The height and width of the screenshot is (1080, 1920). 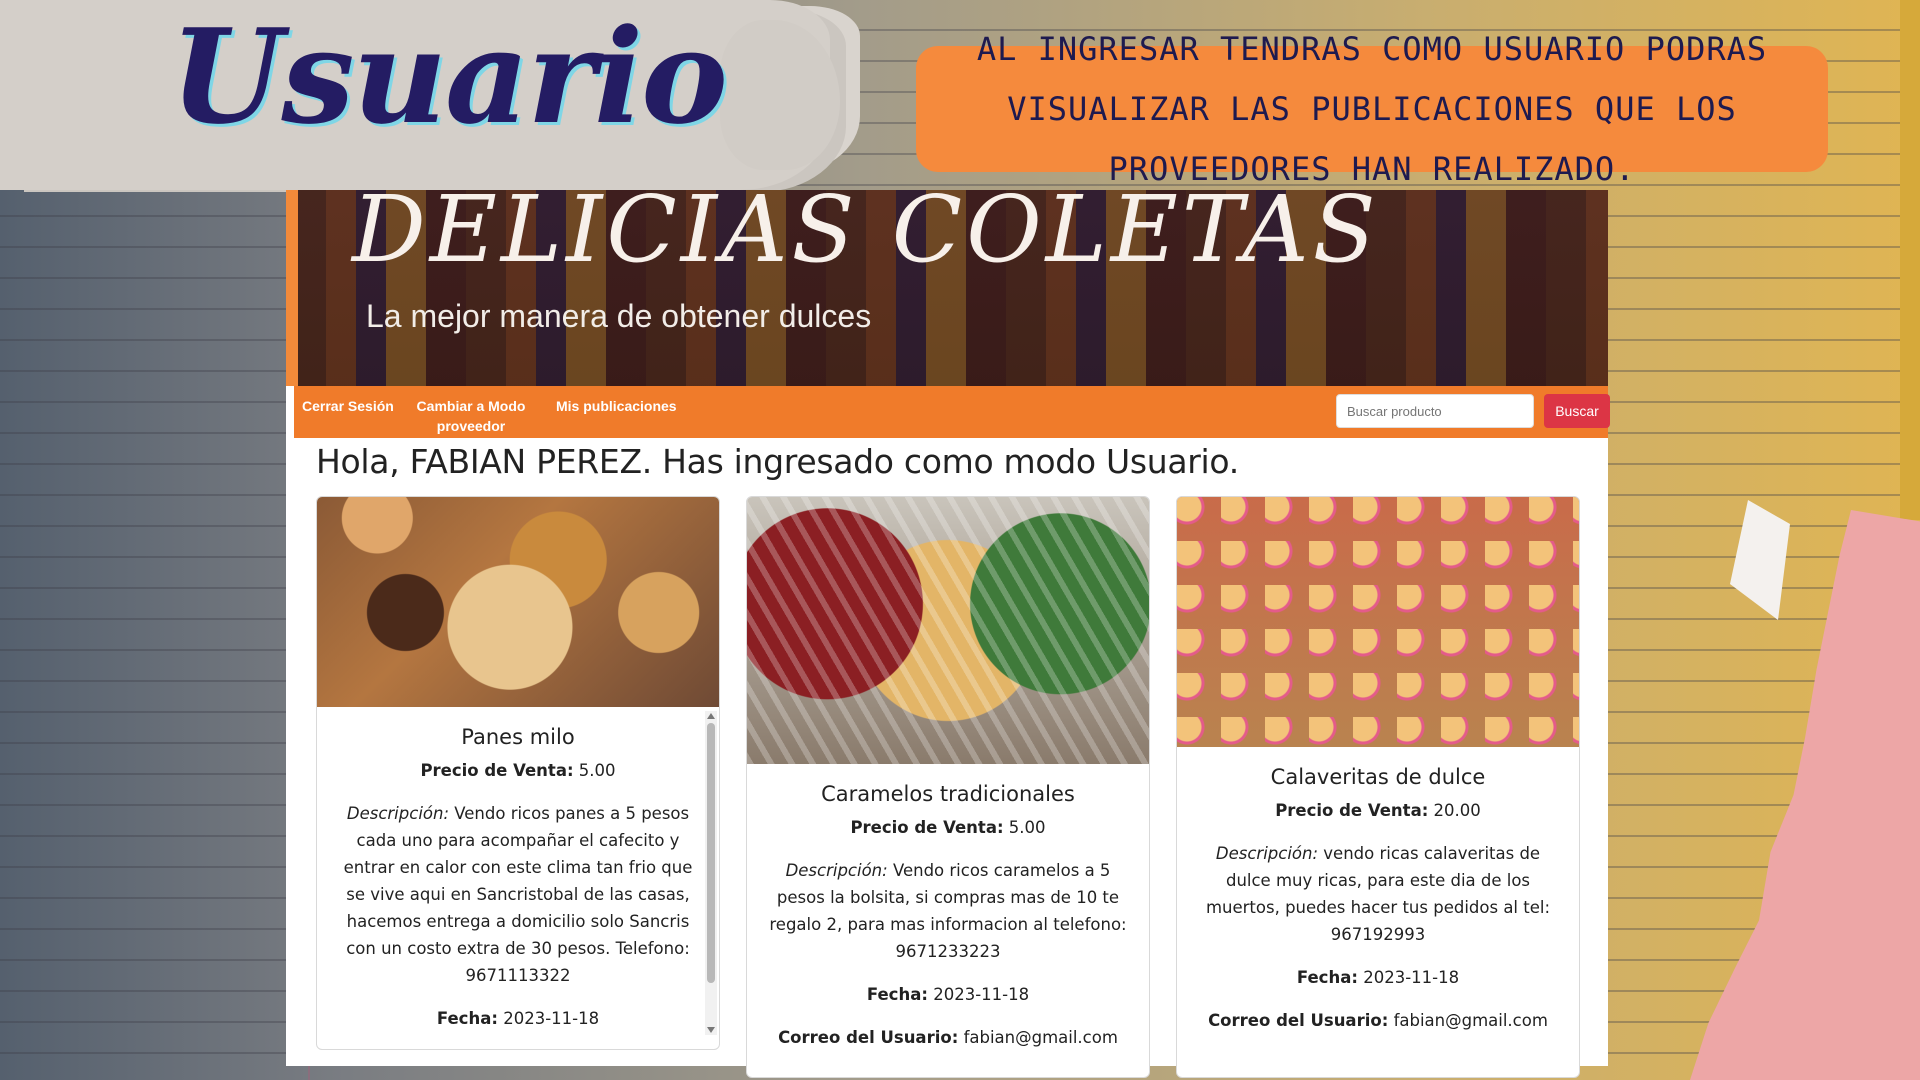 I want to click on switch-mode-link: Cambiar a Modo proveedor, so click(x=471, y=416).